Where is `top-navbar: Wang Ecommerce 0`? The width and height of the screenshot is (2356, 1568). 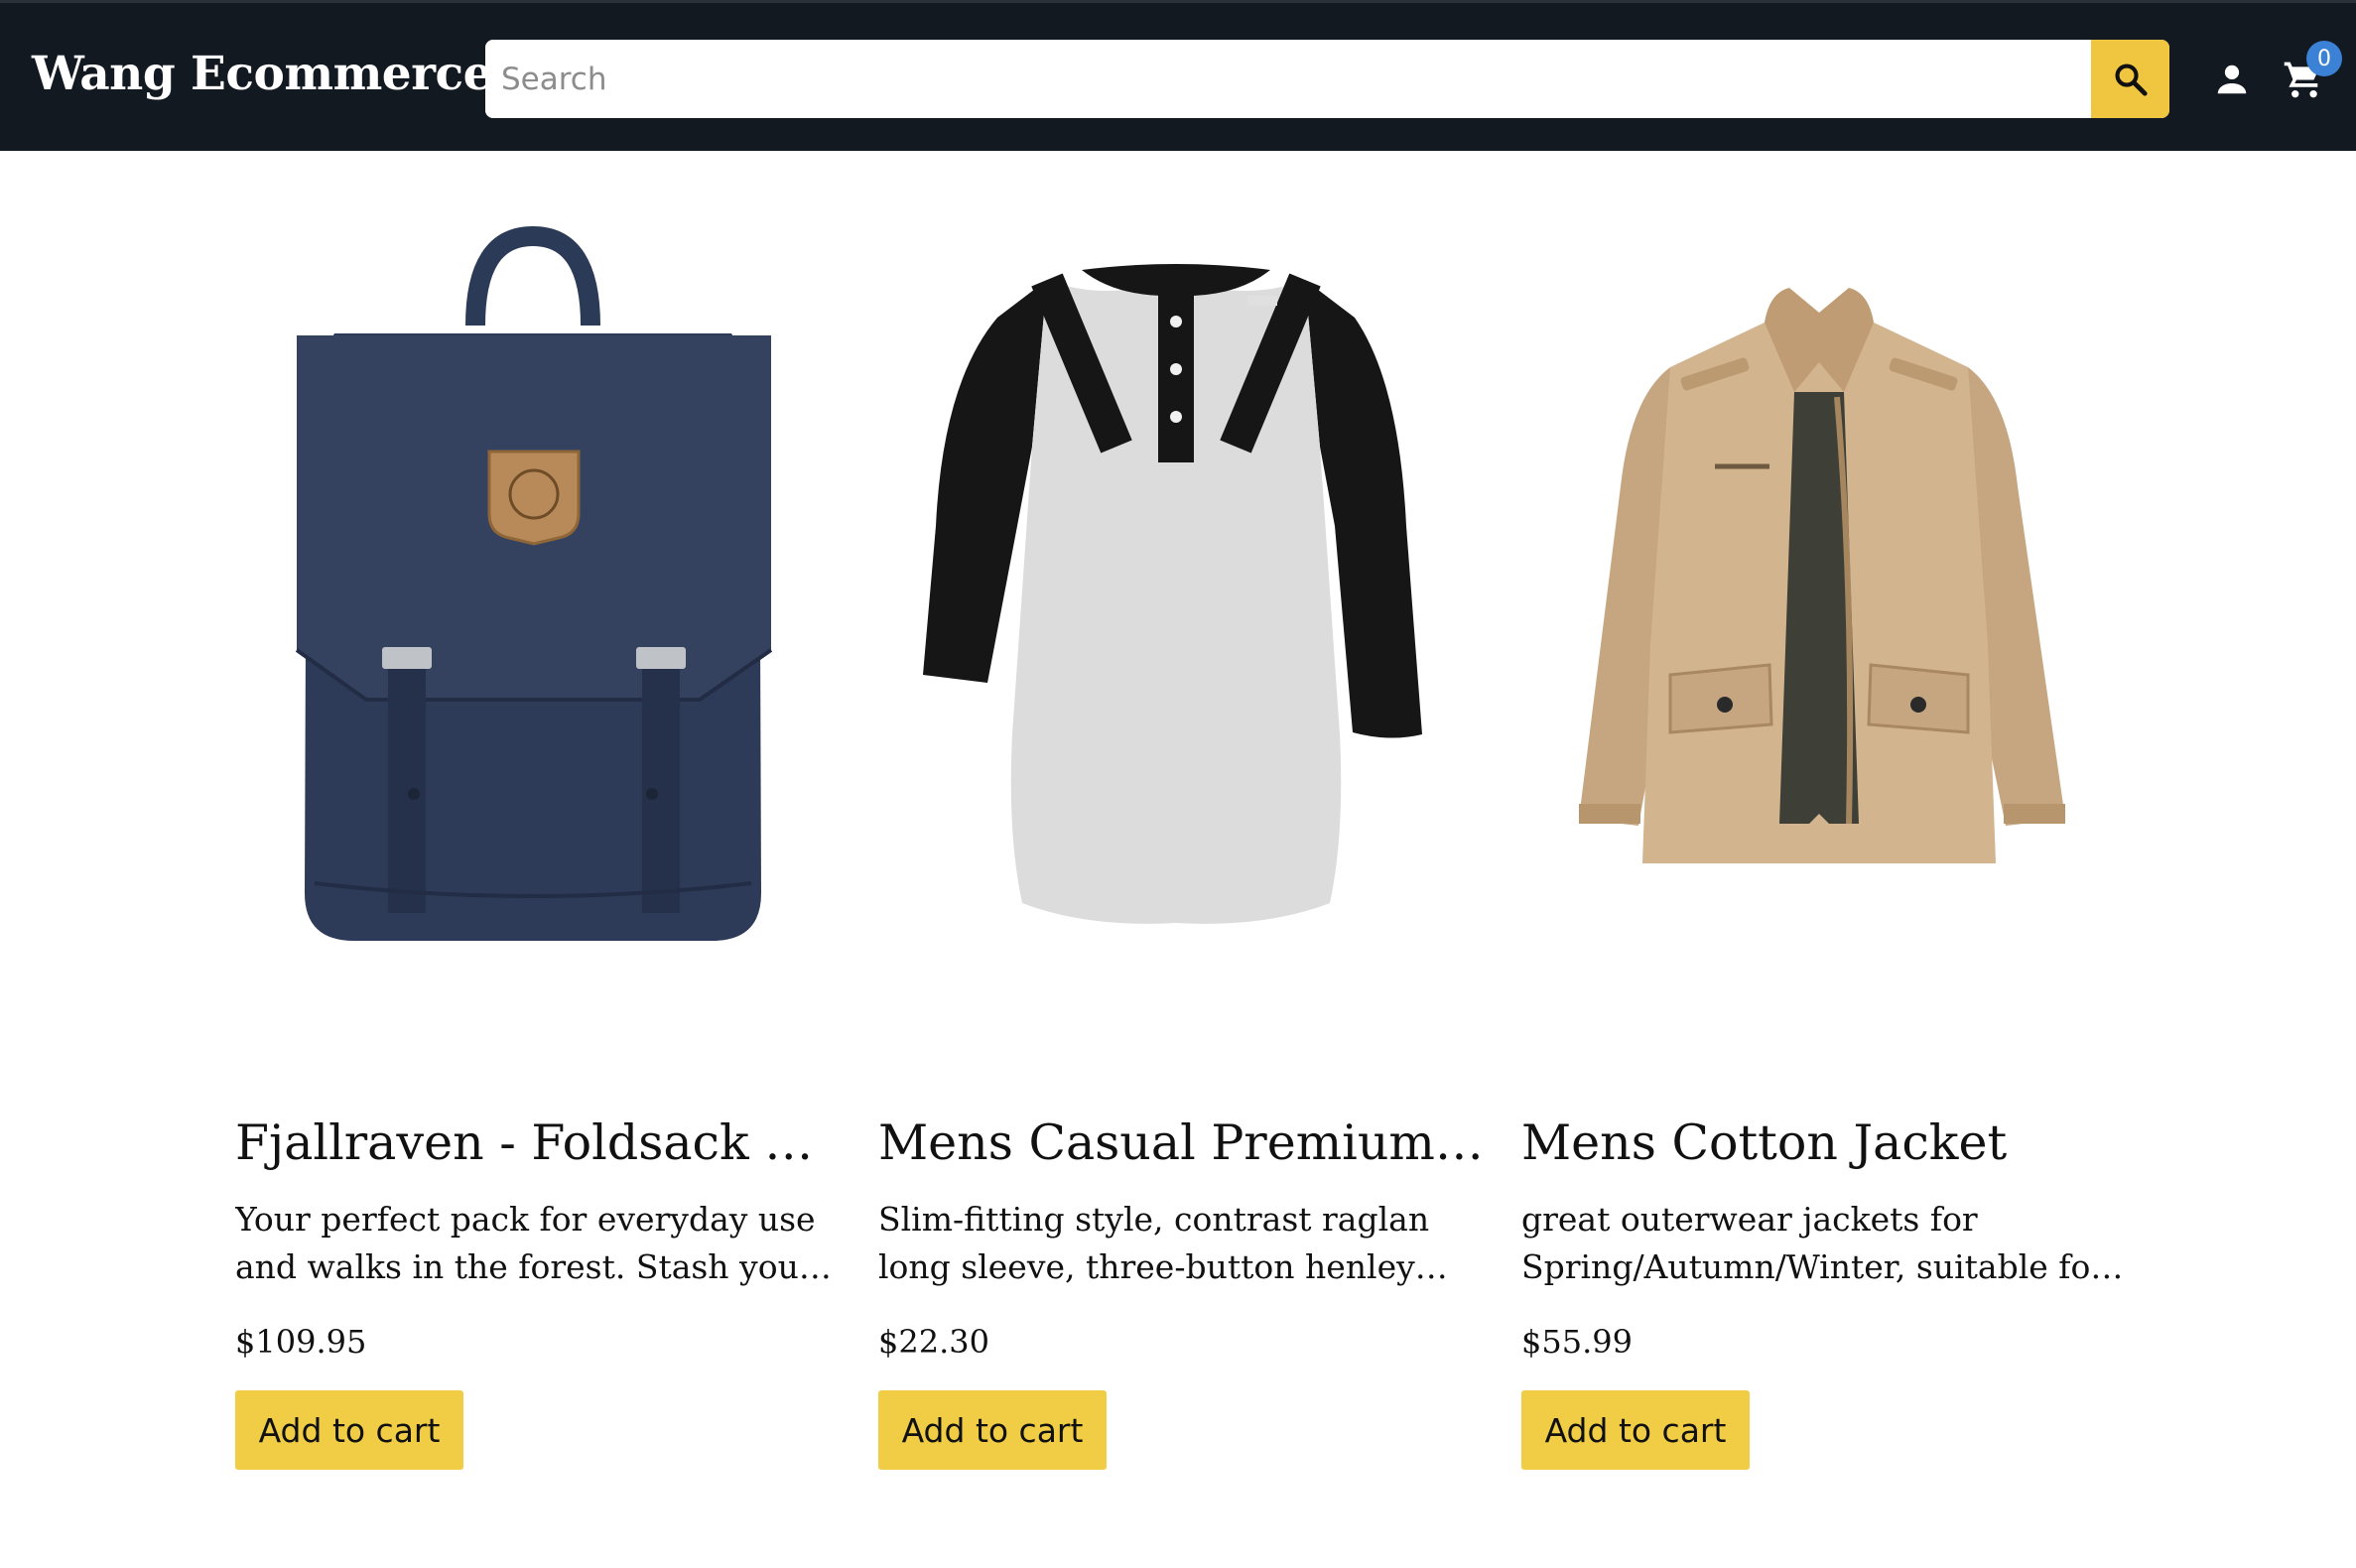
top-navbar: Wang Ecommerce 0 is located at coordinates (1178, 75).